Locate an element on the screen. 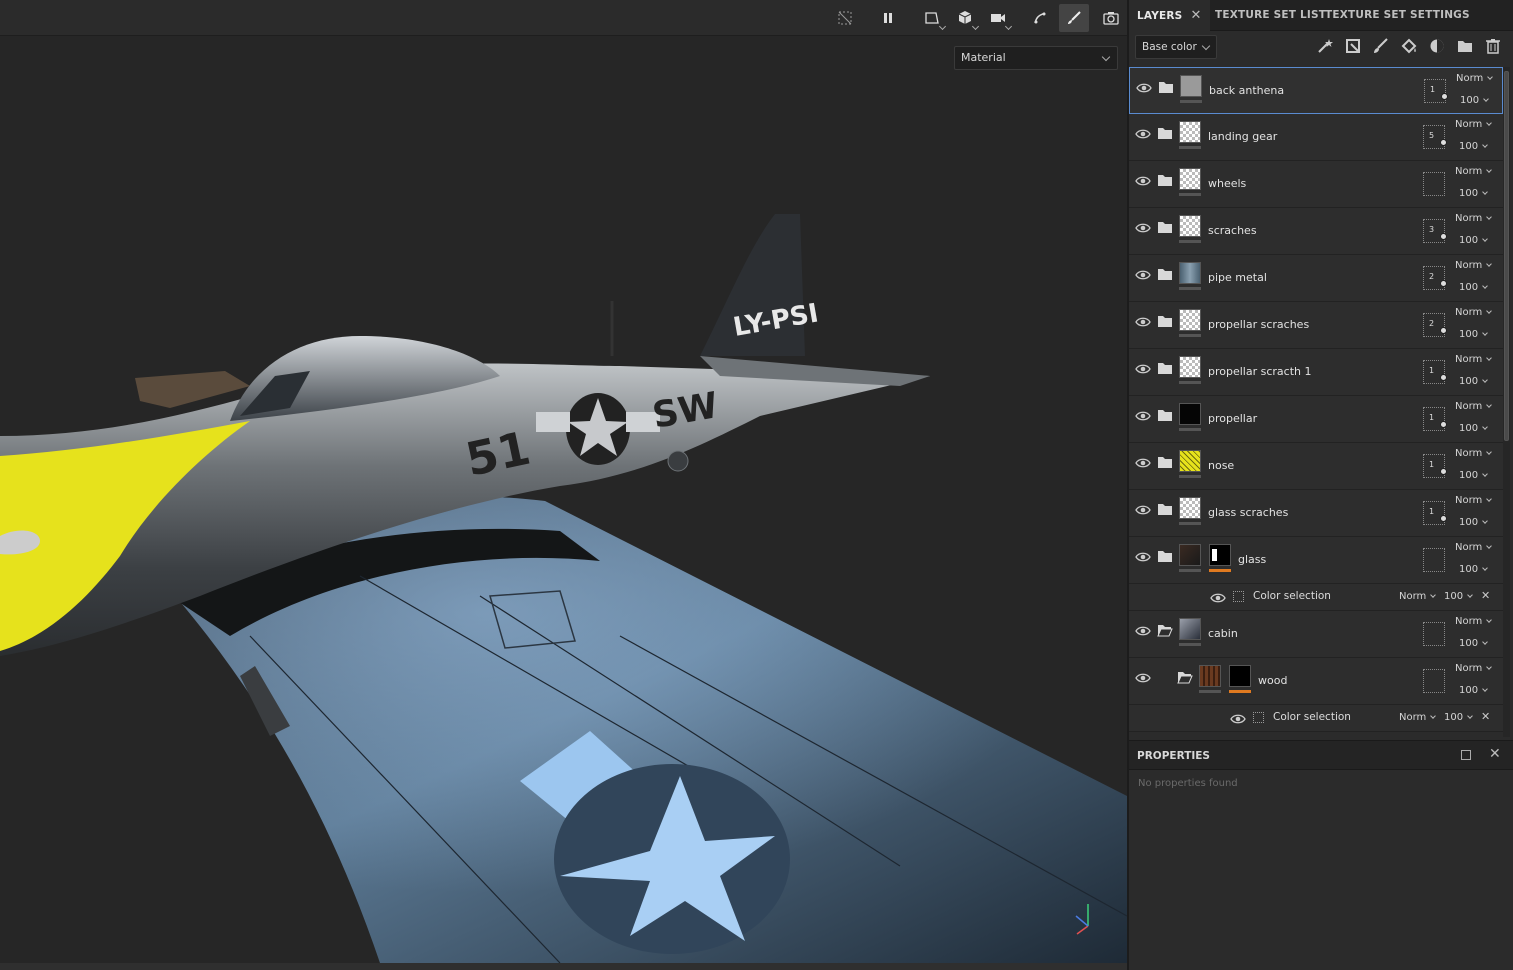 This screenshot has height=970, width=1513. paint-brush-icon is located at coordinates (1074, 18).